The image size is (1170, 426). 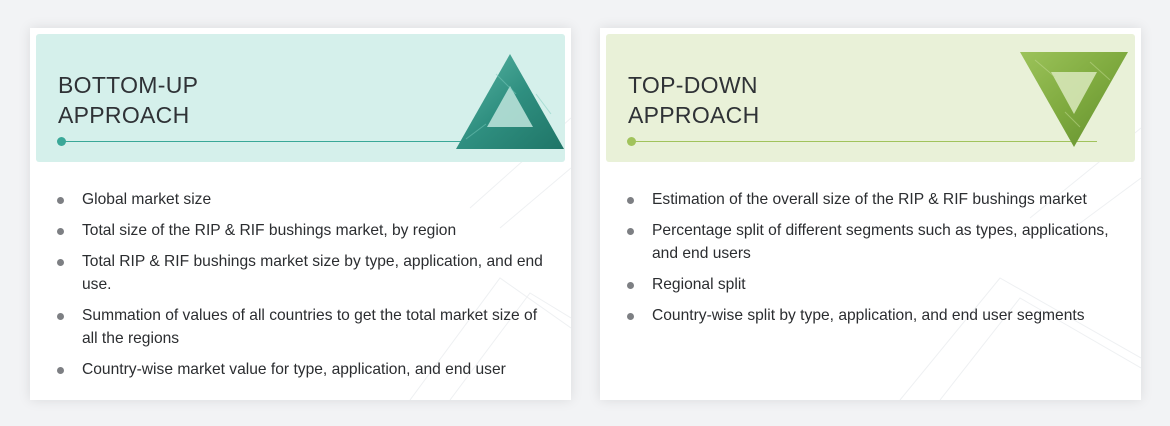 What do you see at coordinates (872, 284) in the screenshot?
I see `list-item: Regional split` at bounding box center [872, 284].